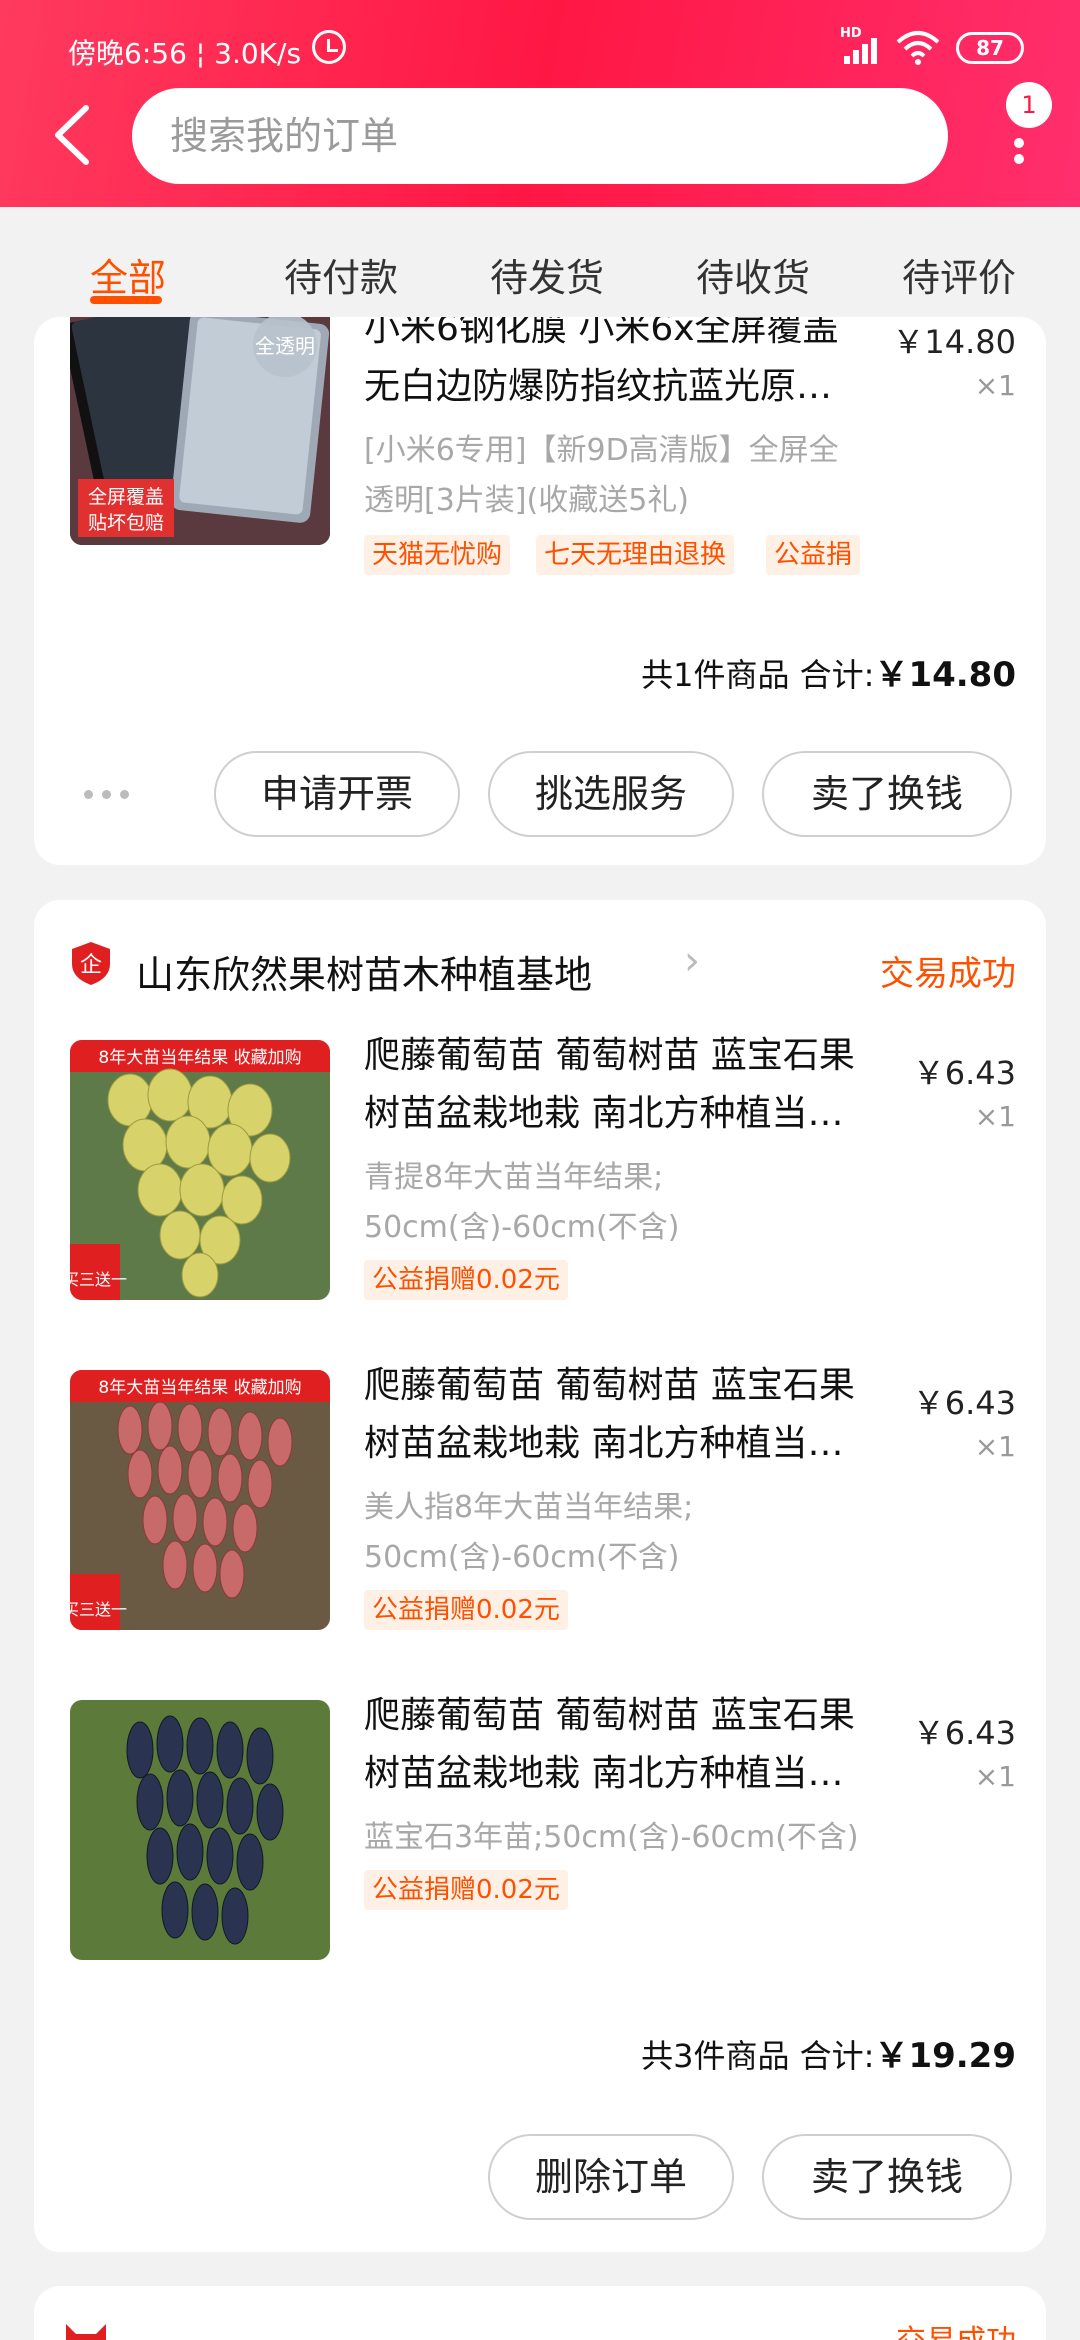 The height and width of the screenshot is (2340, 1080). Describe the element at coordinates (126, 300) in the screenshot. I see `active-tab-indicator` at that location.